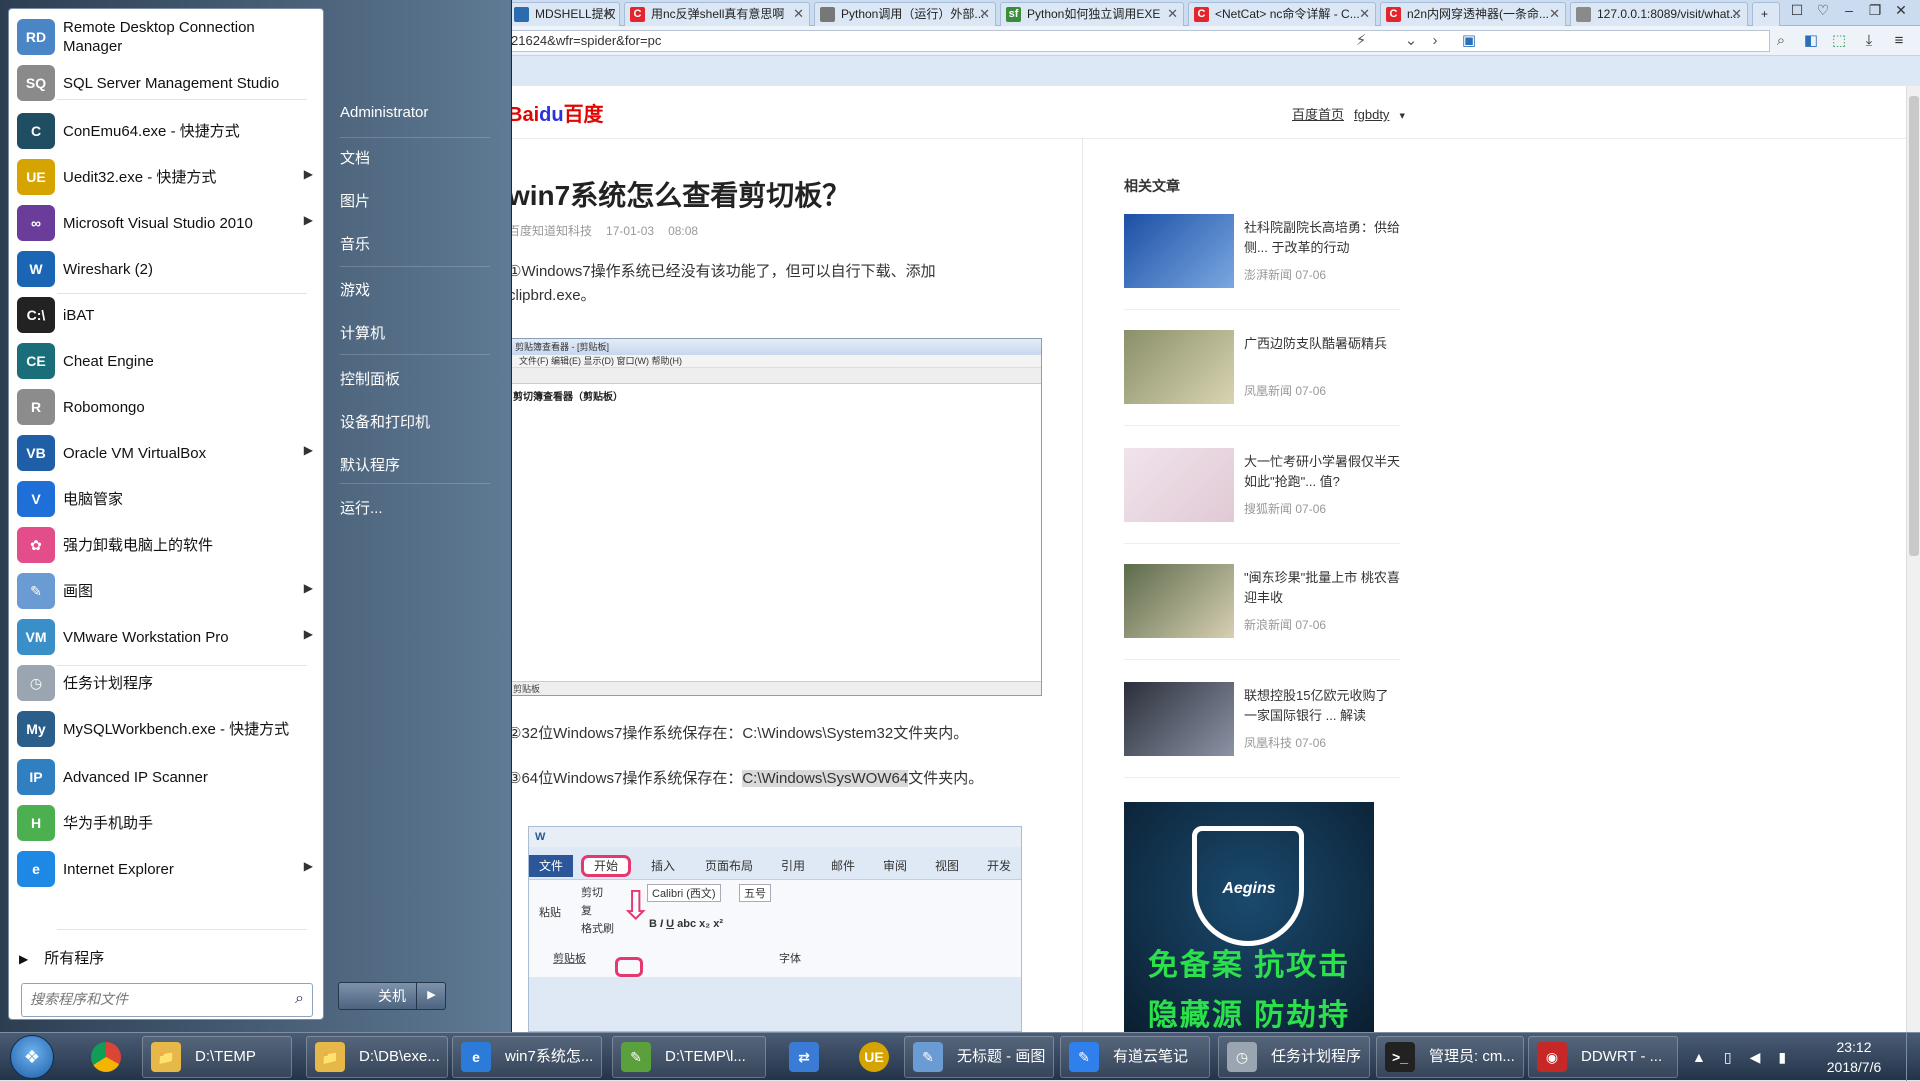 This screenshot has height=1081, width=1920. I want to click on url-field: 21624&wfr=spider&for=pc, so click(1135, 41).